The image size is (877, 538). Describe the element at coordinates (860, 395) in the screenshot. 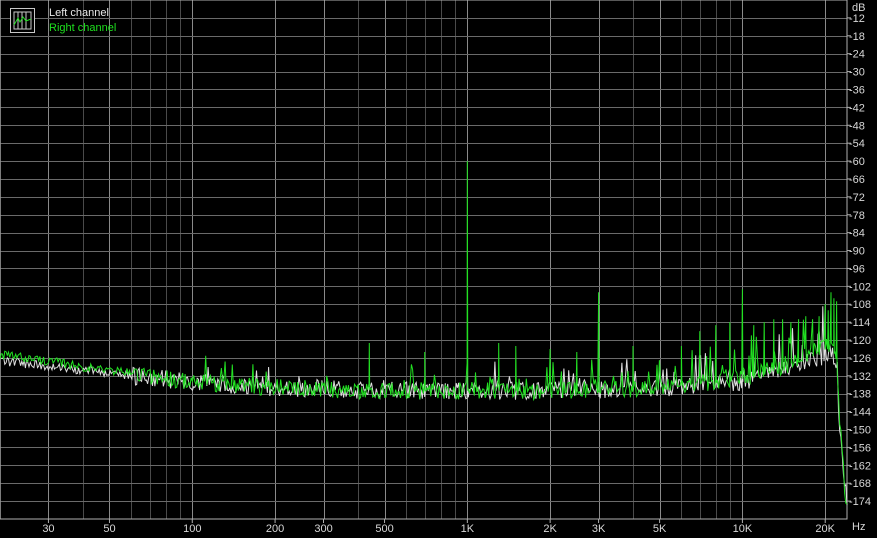

I see `y-tick-label: -138` at that location.